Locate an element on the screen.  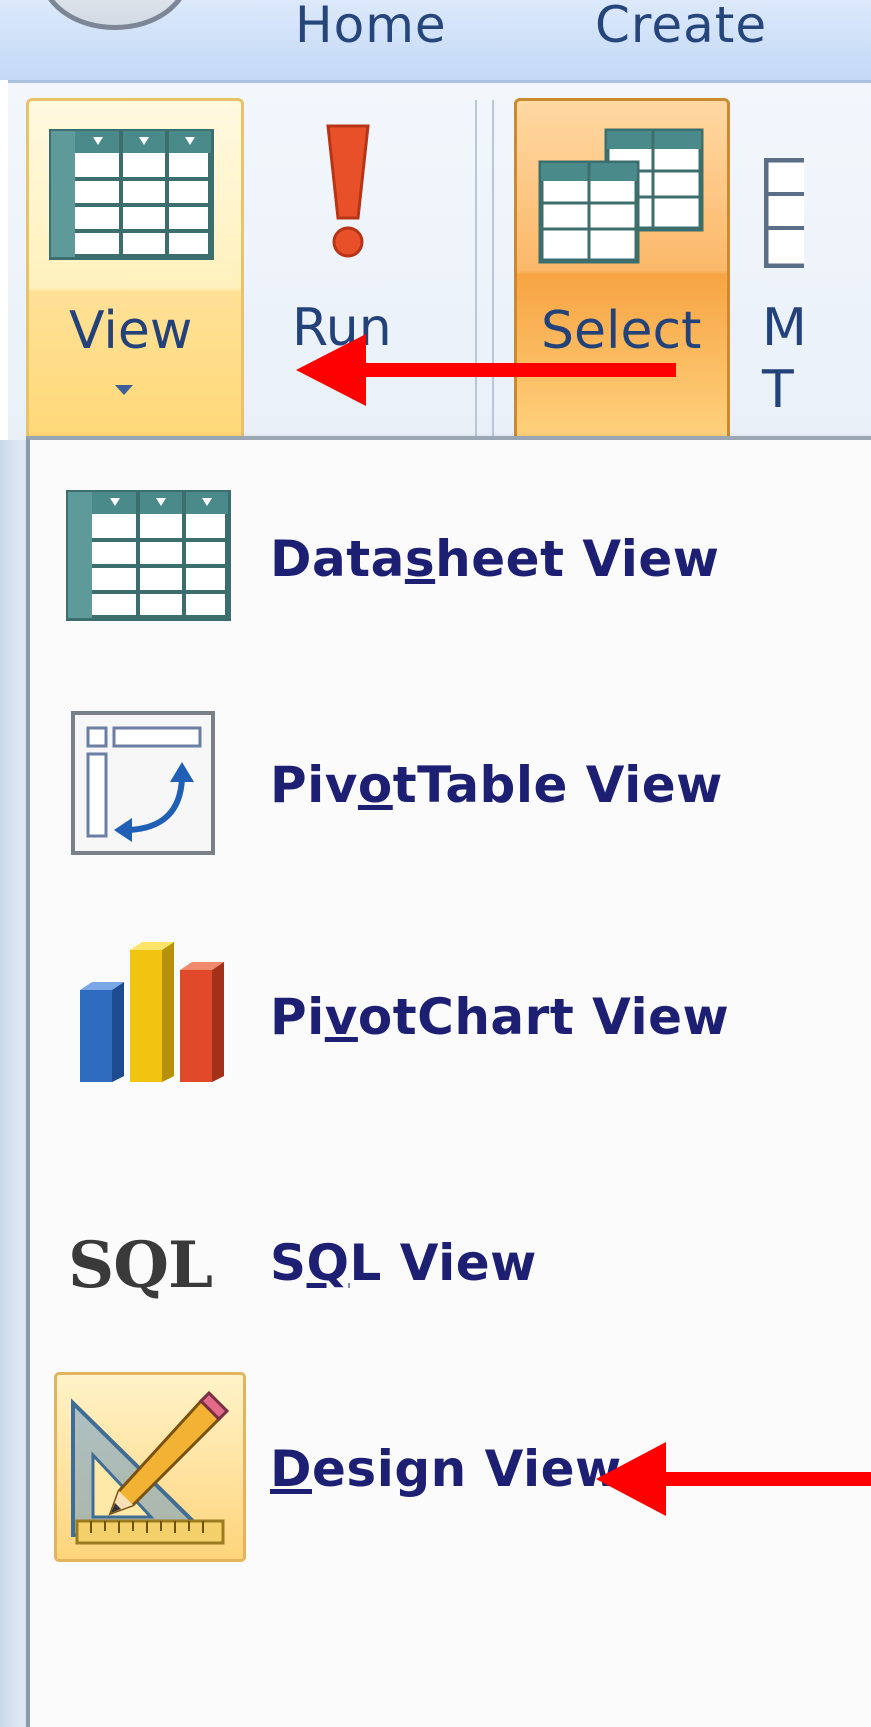
make-table-button: M T is located at coordinates (805, 268).